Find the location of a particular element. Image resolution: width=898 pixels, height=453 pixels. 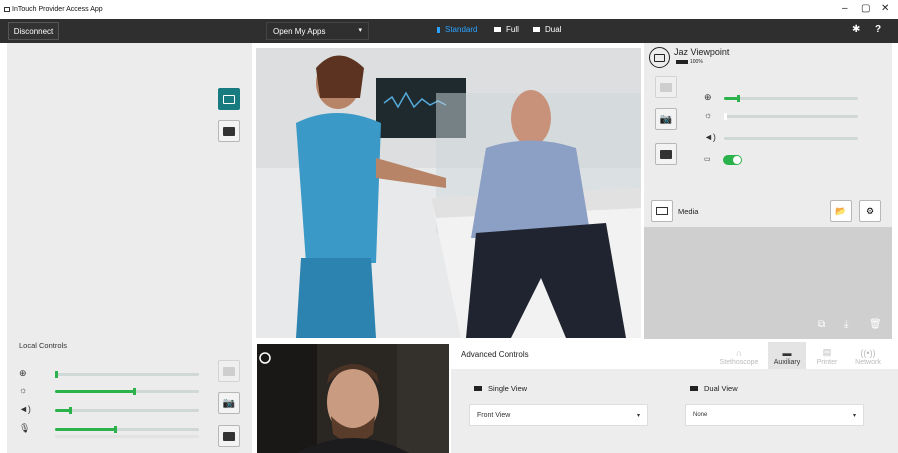

tab-printer-label: Printer is located at coordinates (827, 362).